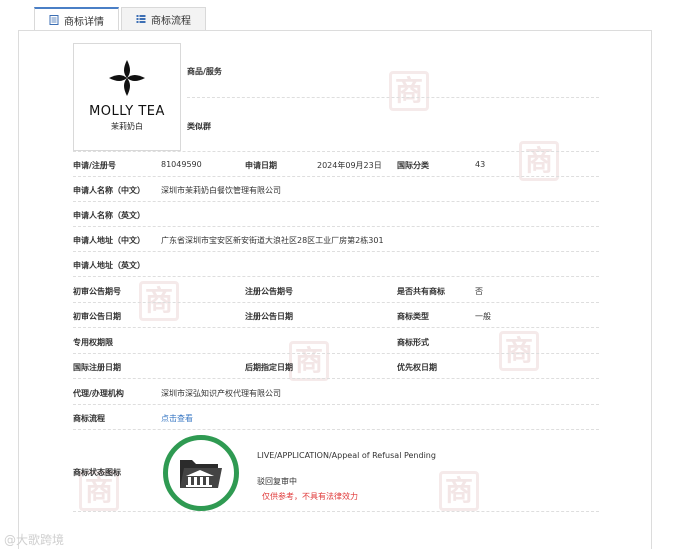 Image resolution: width=700 pixels, height=550 pixels. Describe the element at coordinates (97, 291) in the screenshot. I see `prelim-no-label: 初审公告期号` at that location.